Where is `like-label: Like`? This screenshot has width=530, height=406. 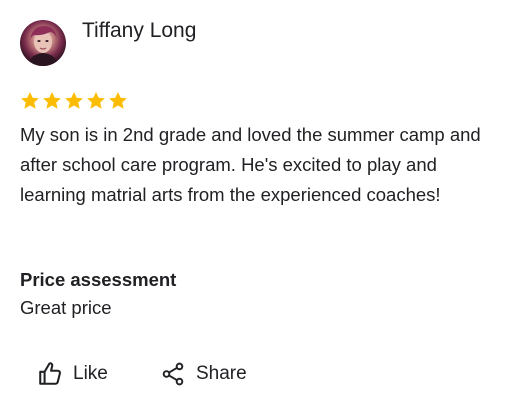
like-label: Like is located at coordinates (90, 373).